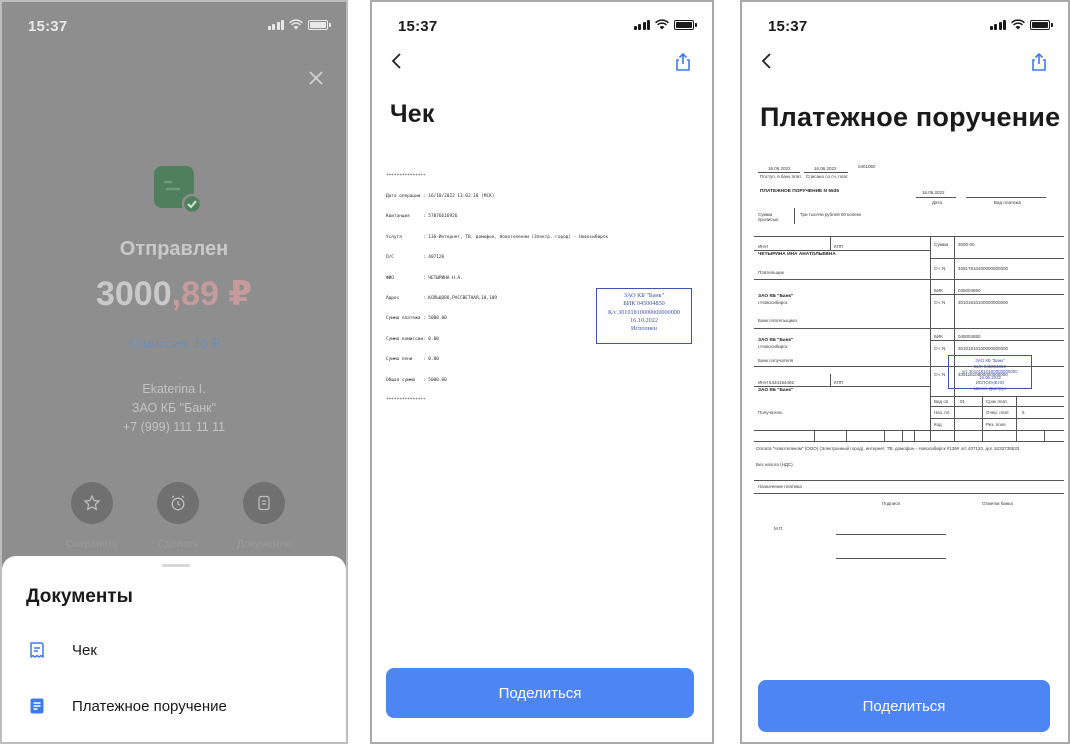 The height and width of the screenshot is (744, 1070). I want to click on date-received: 16.06.2022, so click(779, 168).